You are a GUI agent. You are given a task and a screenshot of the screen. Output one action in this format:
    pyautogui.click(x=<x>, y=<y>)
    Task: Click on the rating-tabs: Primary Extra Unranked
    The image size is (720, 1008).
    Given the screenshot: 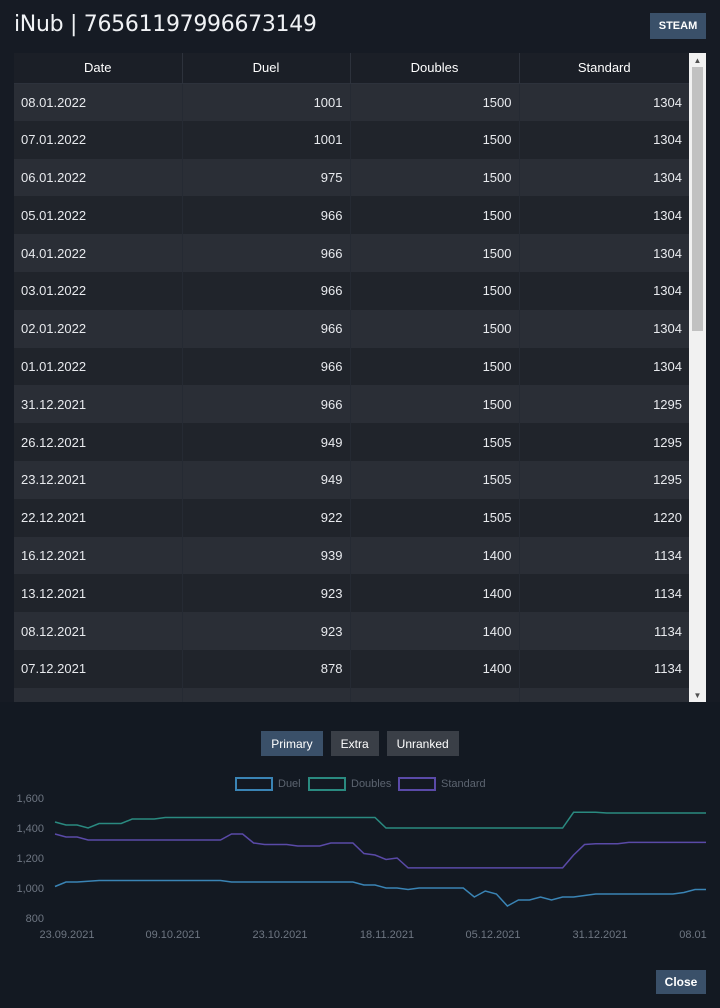 What is the action you would take?
    pyautogui.click(x=360, y=743)
    